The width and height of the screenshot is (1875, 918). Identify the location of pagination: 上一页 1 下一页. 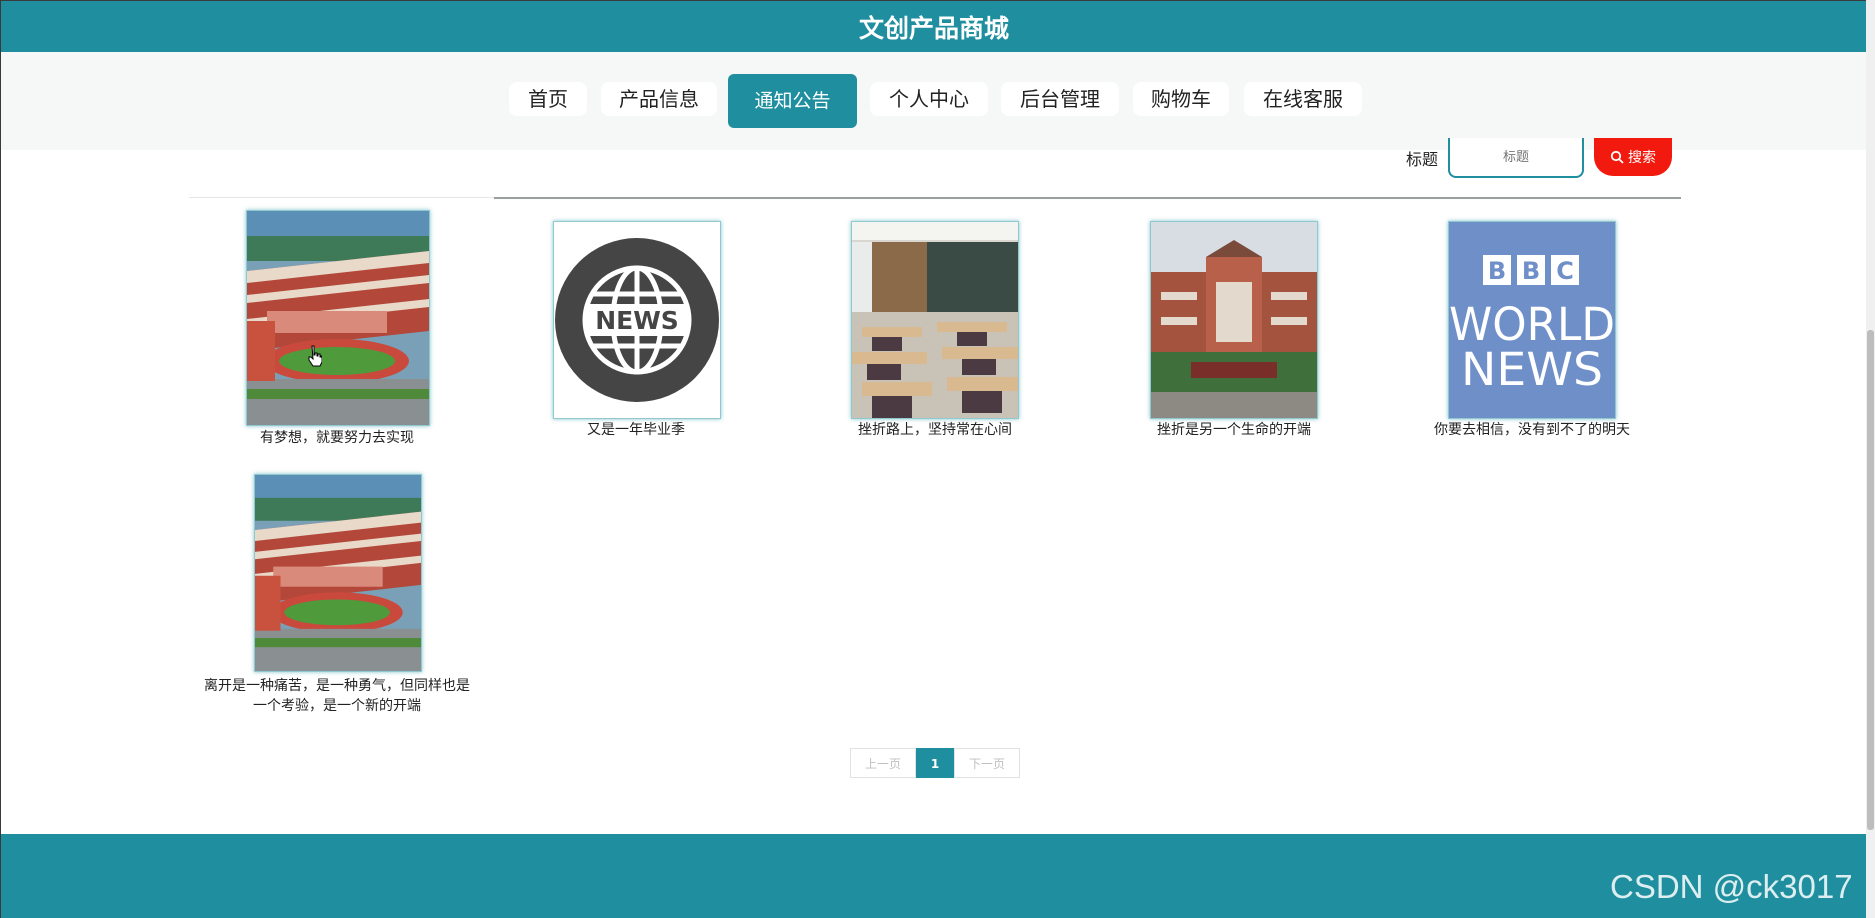
(935, 763).